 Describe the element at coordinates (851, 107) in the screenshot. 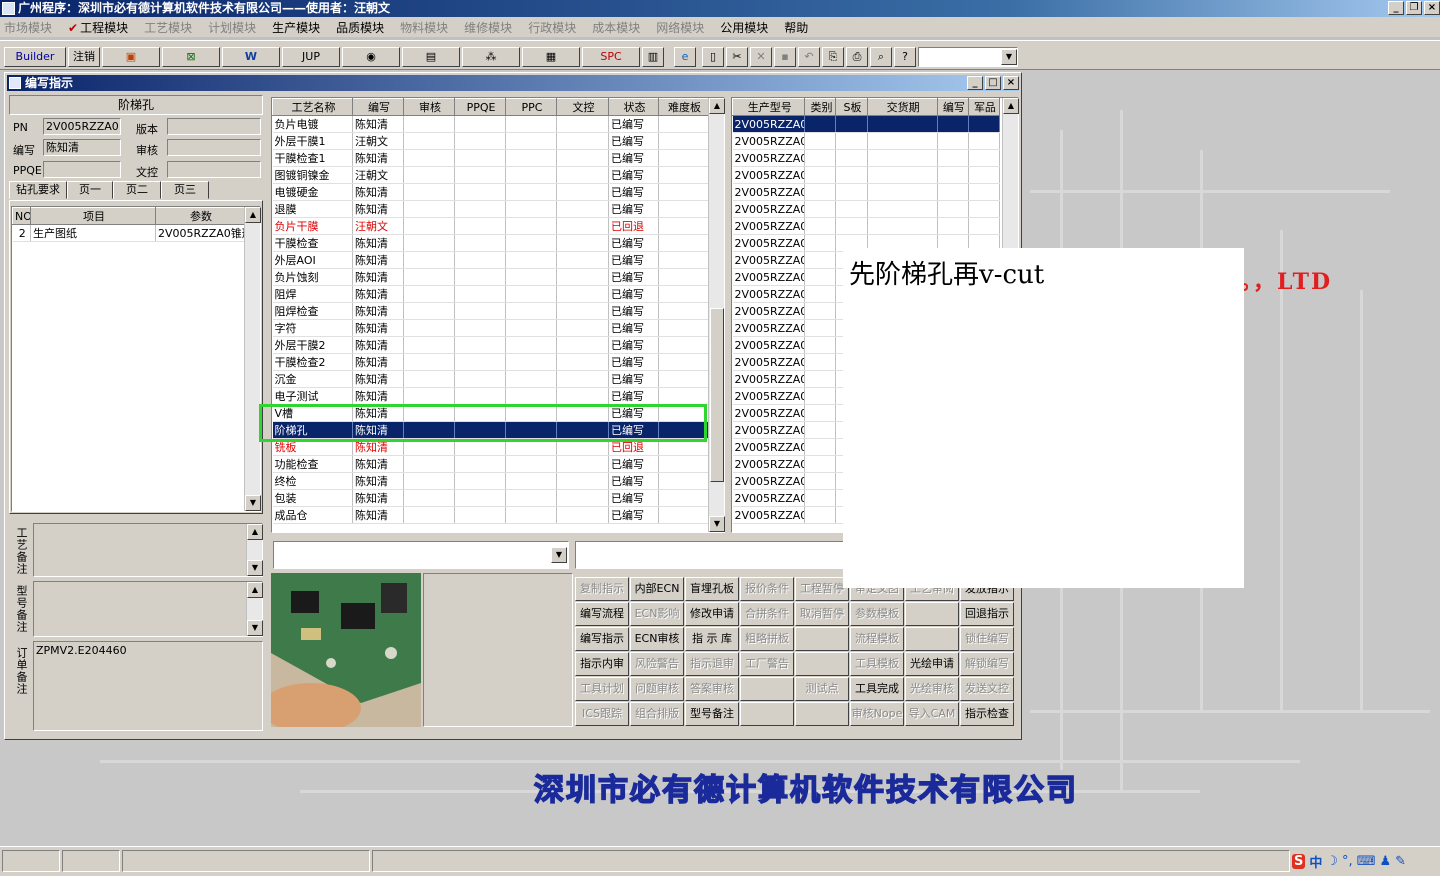

I see `model-header-2: S板` at that location.